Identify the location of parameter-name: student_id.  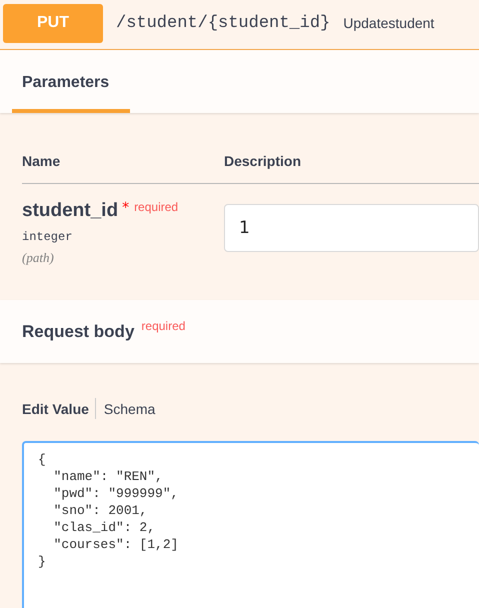
(70, 211).